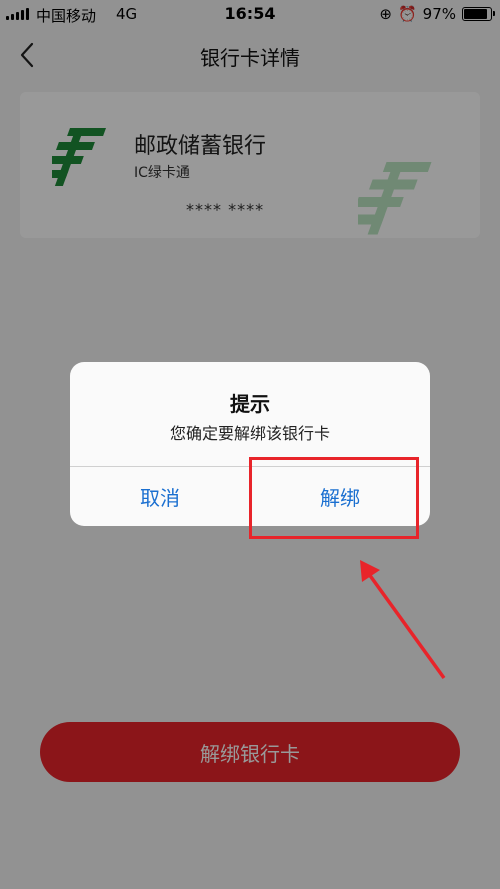 Image resolution: width=500 pixels, height=889 pixels. I want to click on dialog-title: 提示, so click(250, 404).